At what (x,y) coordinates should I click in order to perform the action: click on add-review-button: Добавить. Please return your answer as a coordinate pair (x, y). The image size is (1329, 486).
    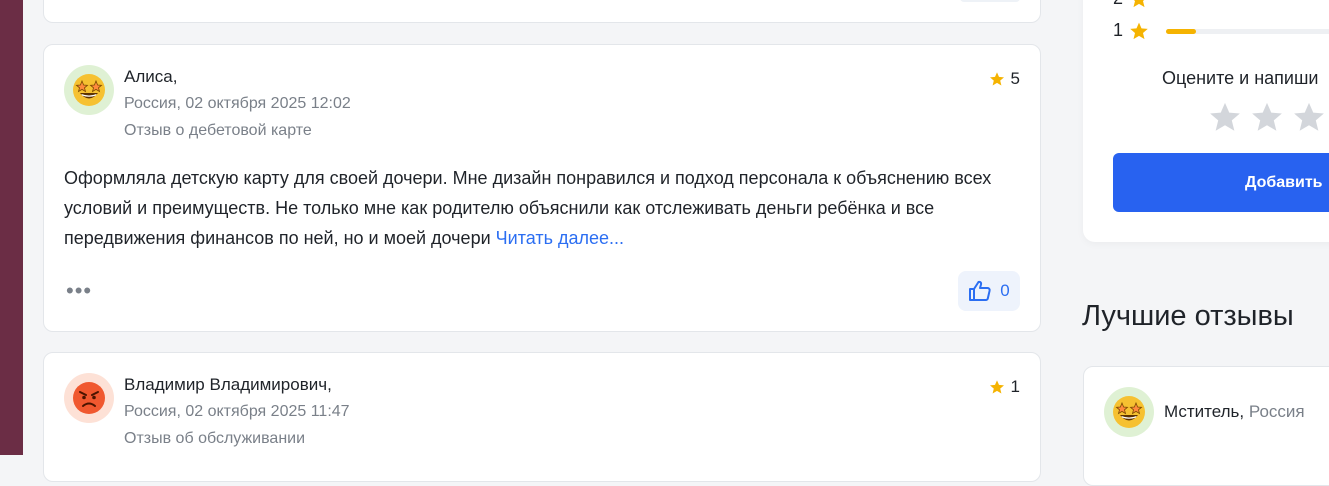
    Looking at the image, I should click on (1221, 182).